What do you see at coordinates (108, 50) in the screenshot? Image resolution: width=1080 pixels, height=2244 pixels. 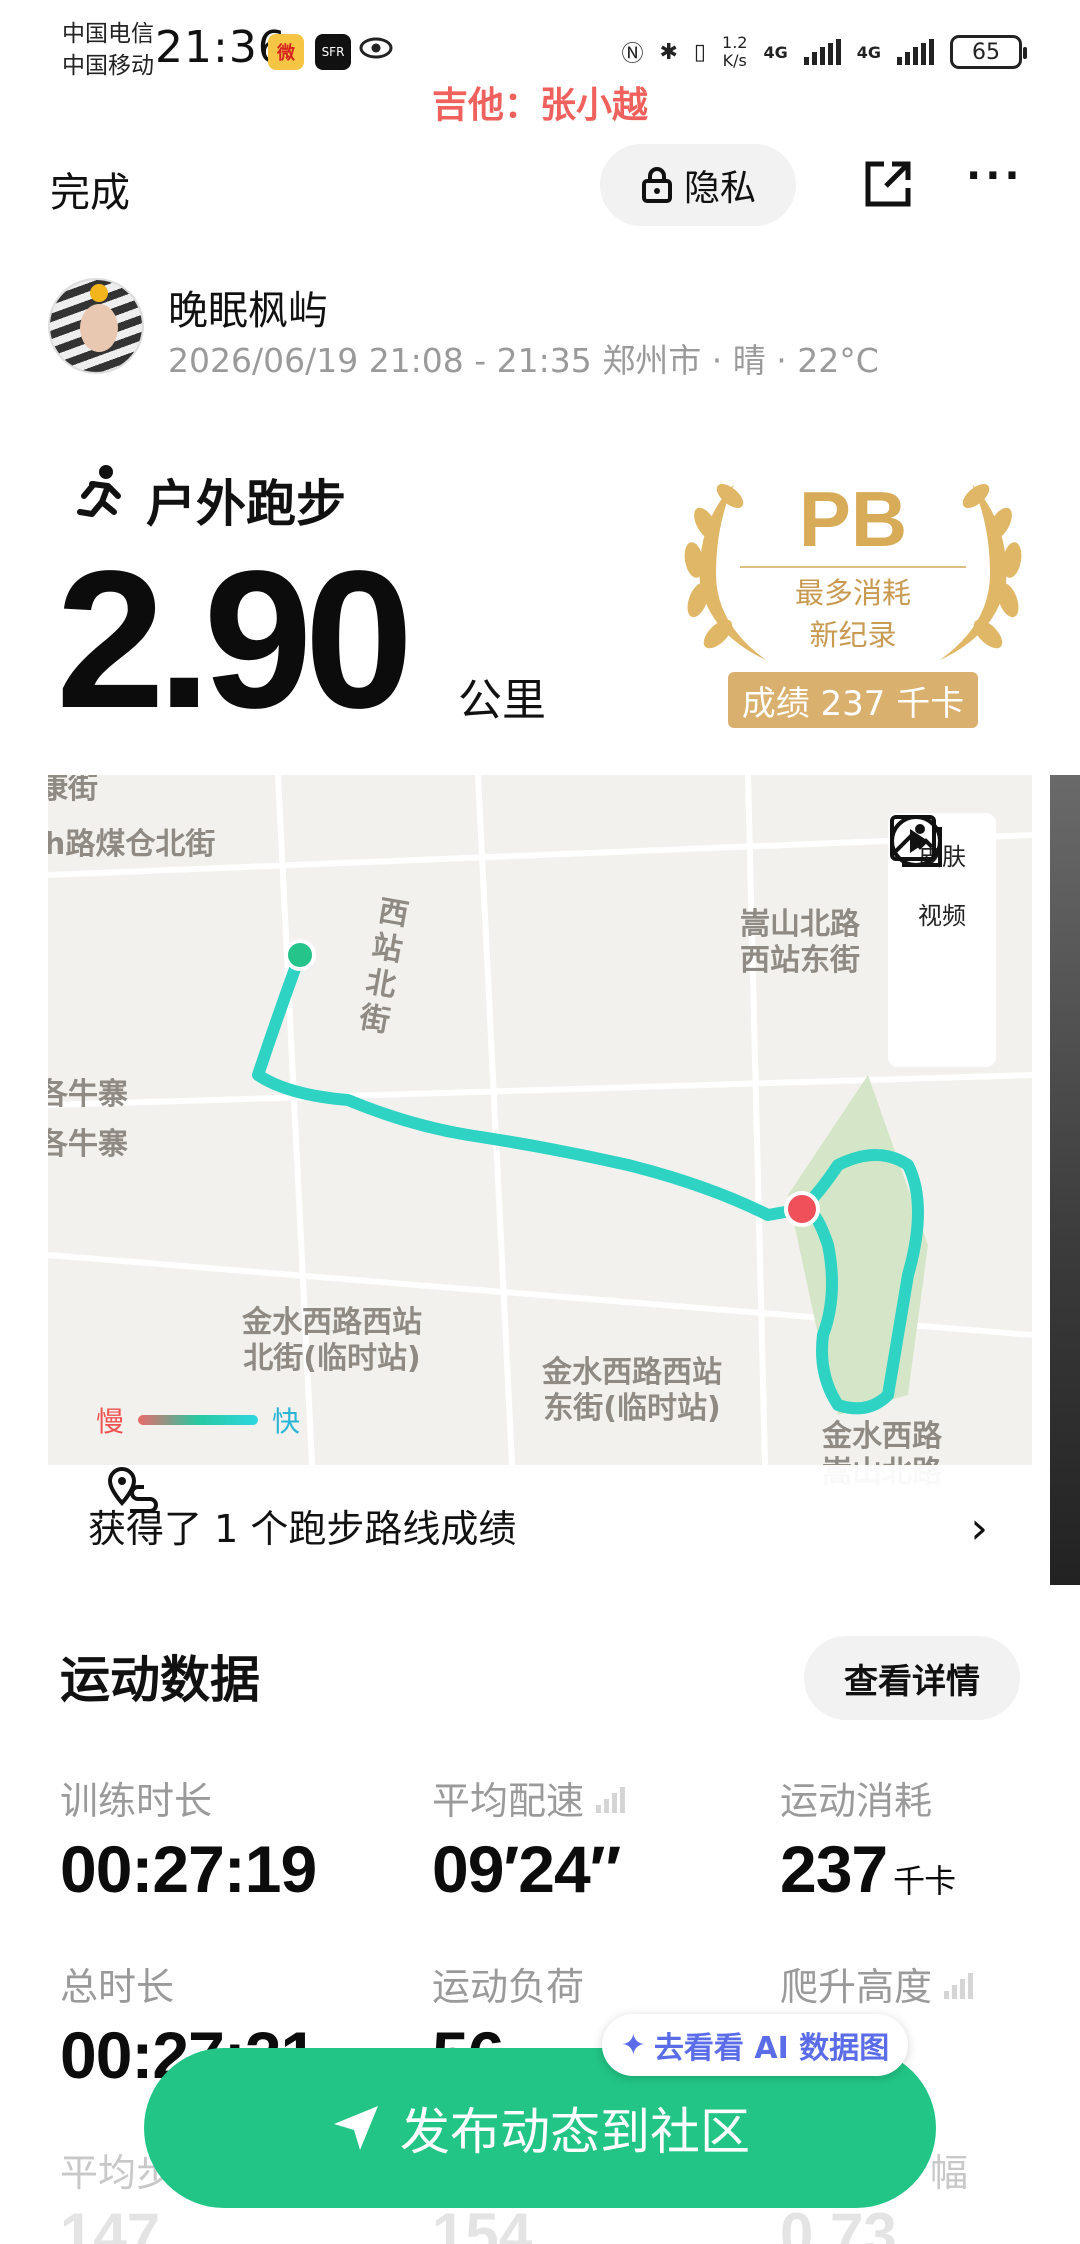 I see `carrier-info: 中国电信 中国移动` at bounding box center [108, 50].